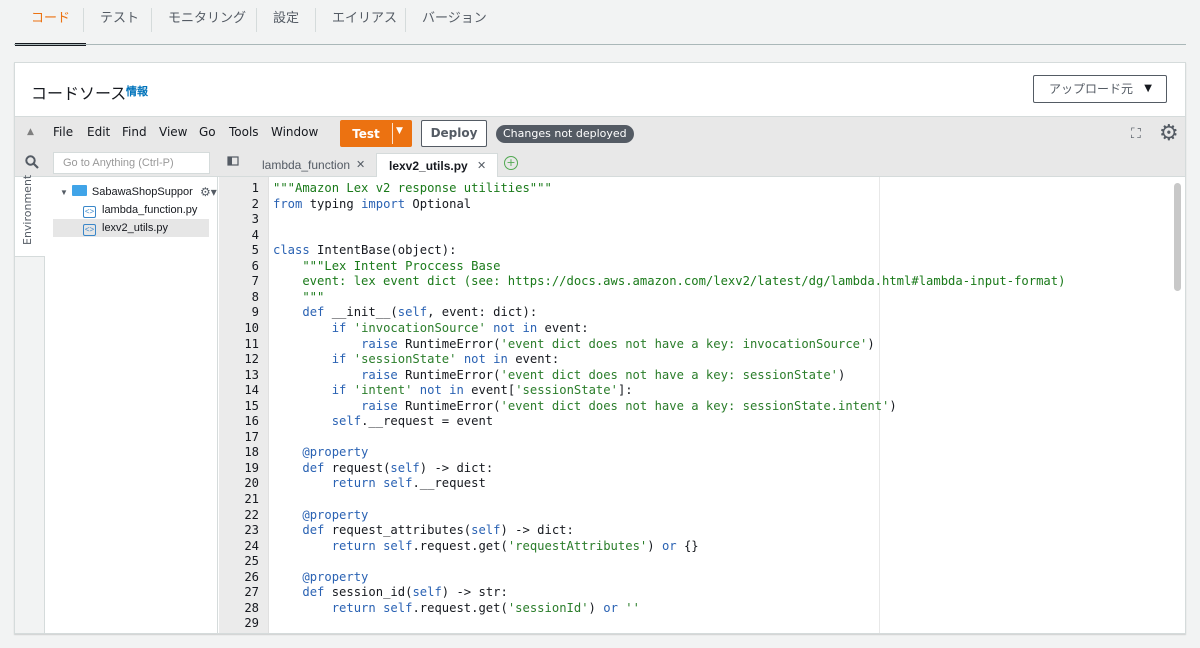 The height and width of the screenshot is (648, 1200). Describe the element at coordinates (251, 436) in the screenshot. I see `line-number: 17` at that location.